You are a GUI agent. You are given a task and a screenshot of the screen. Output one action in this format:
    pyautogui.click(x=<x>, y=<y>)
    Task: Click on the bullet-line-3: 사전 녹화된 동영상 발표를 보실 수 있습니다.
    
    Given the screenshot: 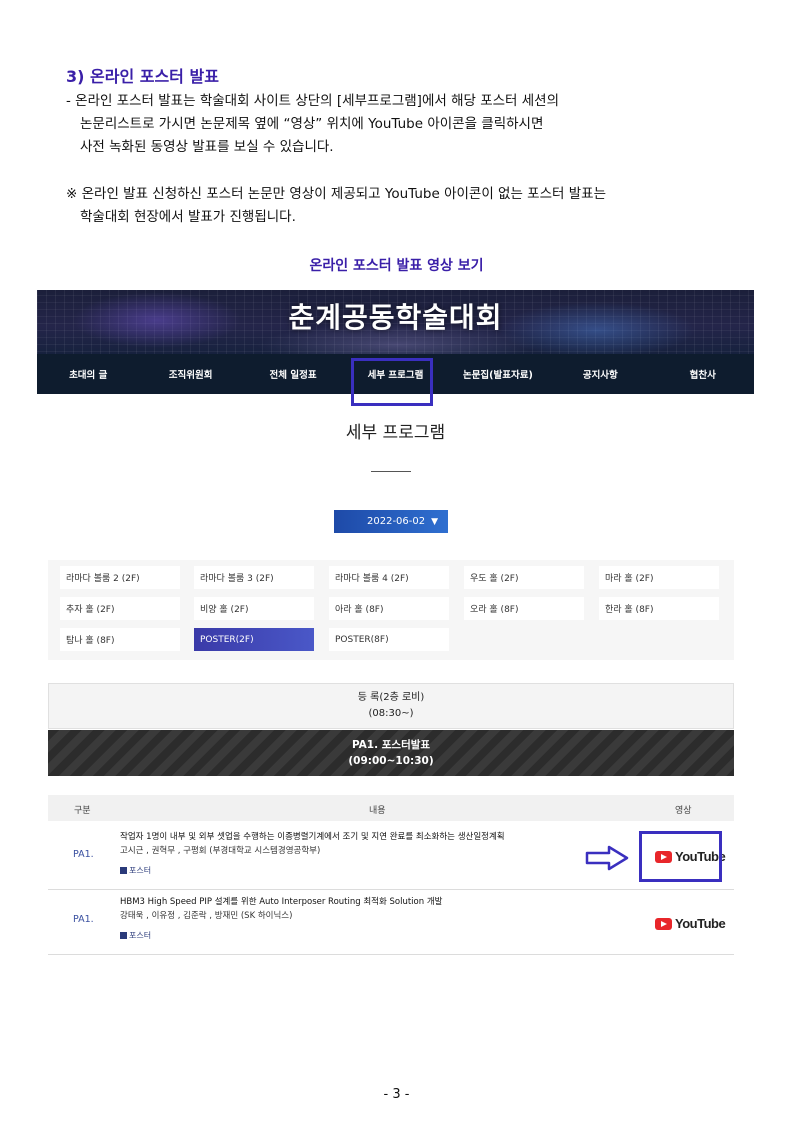 What is the action you would take?
    pyautogui.click(x=207, y=147)
    